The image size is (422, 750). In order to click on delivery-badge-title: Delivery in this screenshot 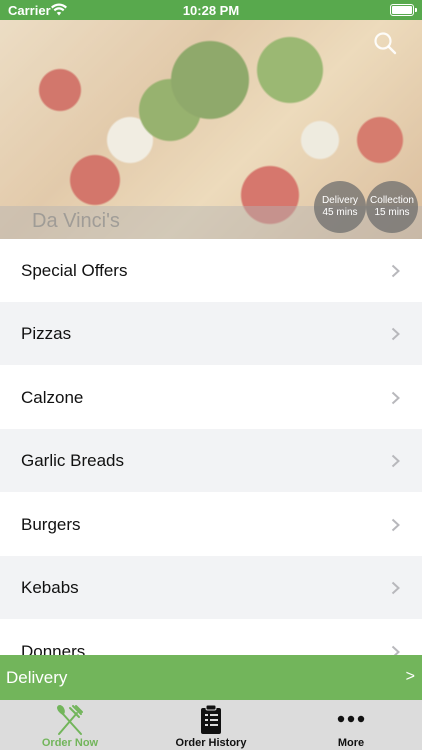, I will do `click(340, 200)`.